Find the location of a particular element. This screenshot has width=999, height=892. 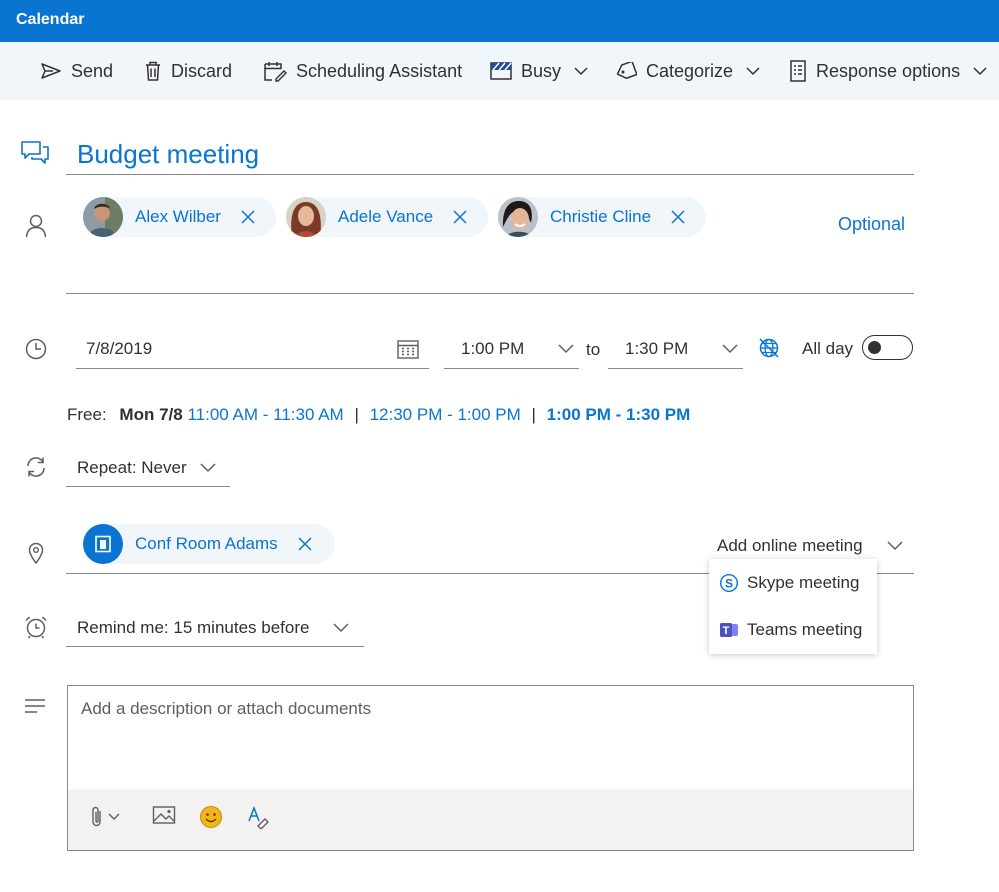

discard-label: Discard is located at coordinates (202, 70).